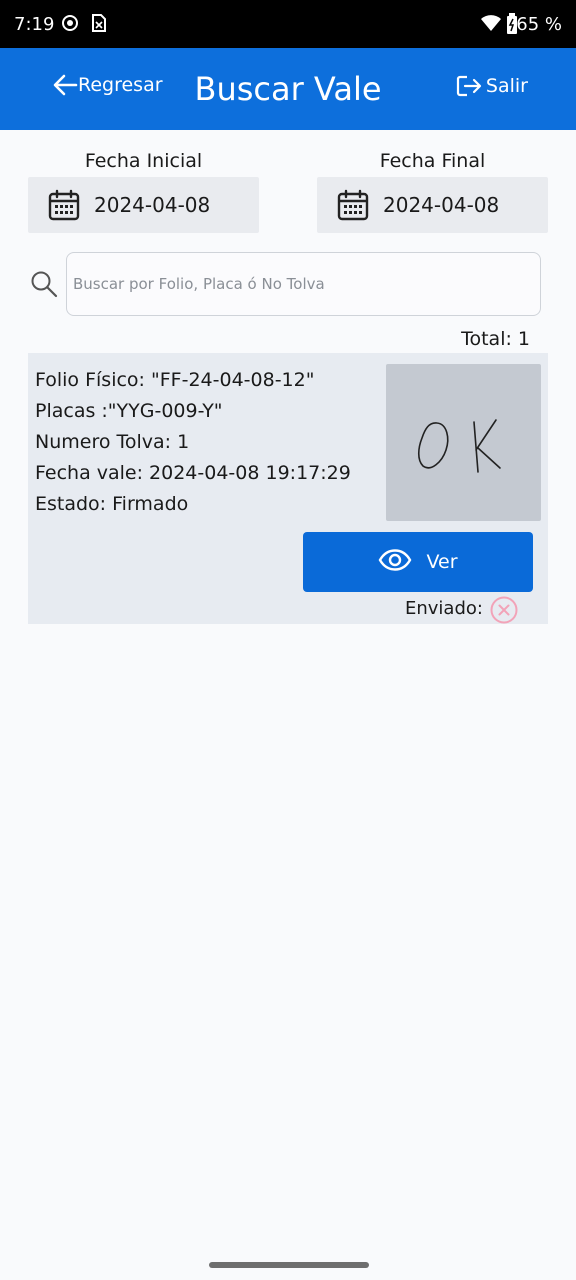 The image size is (576, 1280). I want to click on placas-text: Placas :"YYG-009-Y", so click(129, 411).